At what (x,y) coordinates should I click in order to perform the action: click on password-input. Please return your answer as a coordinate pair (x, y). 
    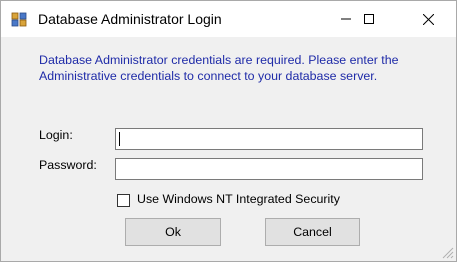
    Looking at the image, I should click on (269, 169).